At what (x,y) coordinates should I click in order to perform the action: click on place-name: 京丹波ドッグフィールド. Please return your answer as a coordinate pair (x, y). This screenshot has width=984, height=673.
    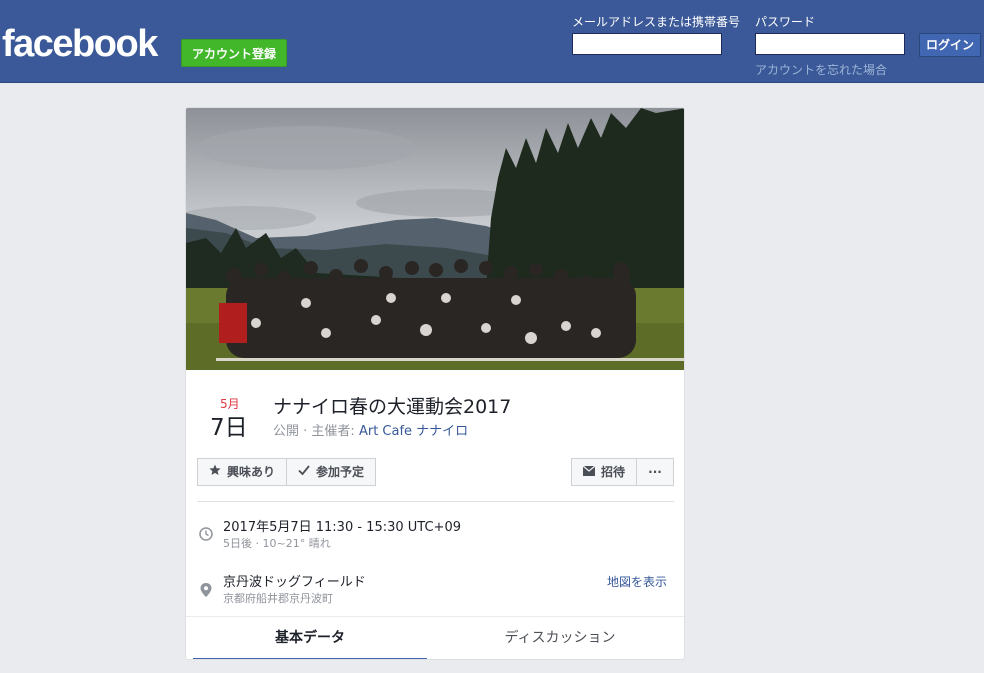
    Looking at the image, I should click on (294, 580).